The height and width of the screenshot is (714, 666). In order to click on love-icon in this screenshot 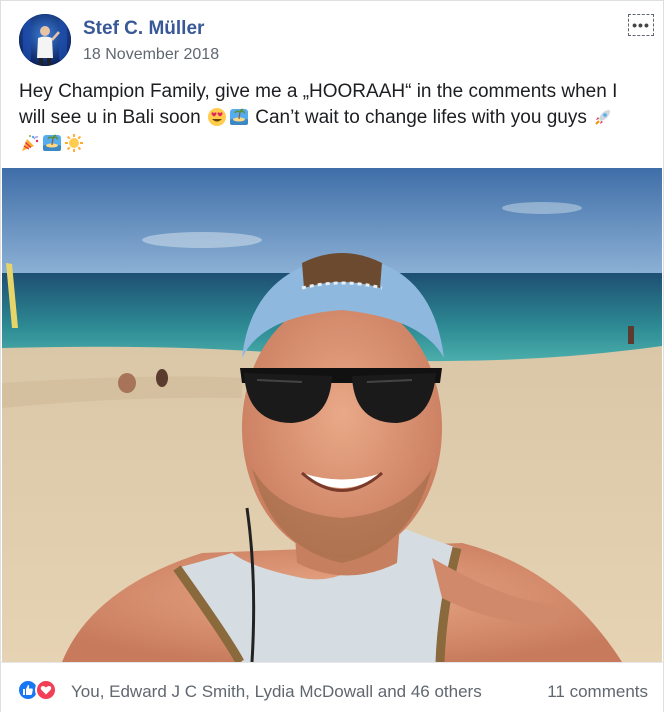, I will do `click(46, 690)`.